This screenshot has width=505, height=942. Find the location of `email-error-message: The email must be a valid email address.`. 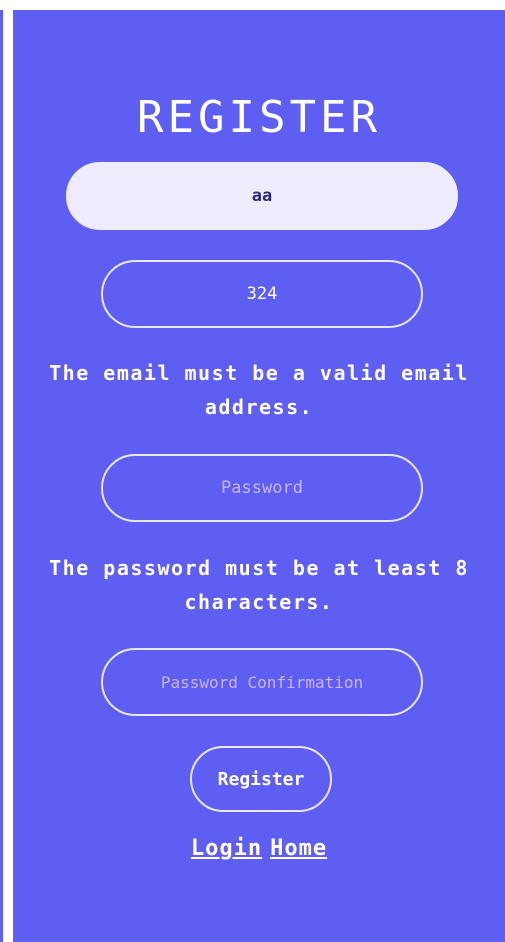

email-error-message: The email must be a valid email address. is located at coordinates (259, 390).